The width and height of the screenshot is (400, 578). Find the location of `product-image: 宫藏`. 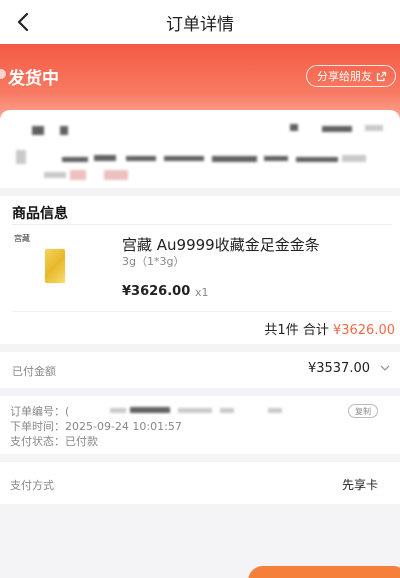

product-image: 宫藏 is located at coordinates (53, 274).